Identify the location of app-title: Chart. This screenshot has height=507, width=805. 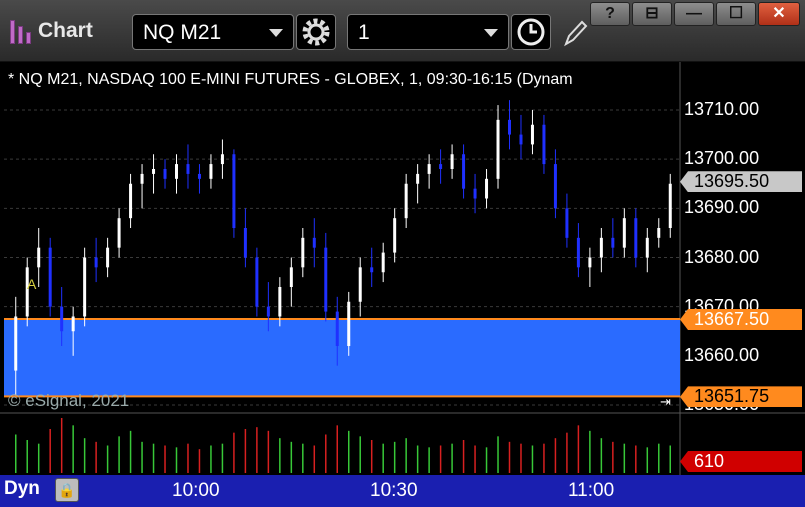
(65, 30).